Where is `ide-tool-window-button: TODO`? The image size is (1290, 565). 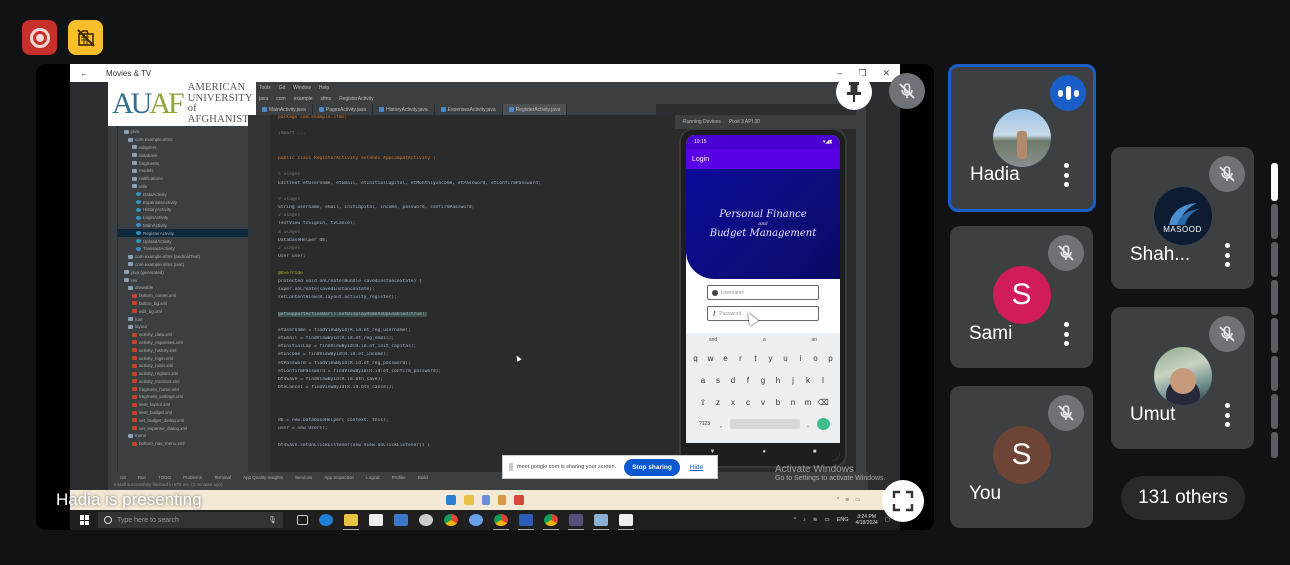 ide-tool-window-button: TODO is located at coordinates (164, 477).